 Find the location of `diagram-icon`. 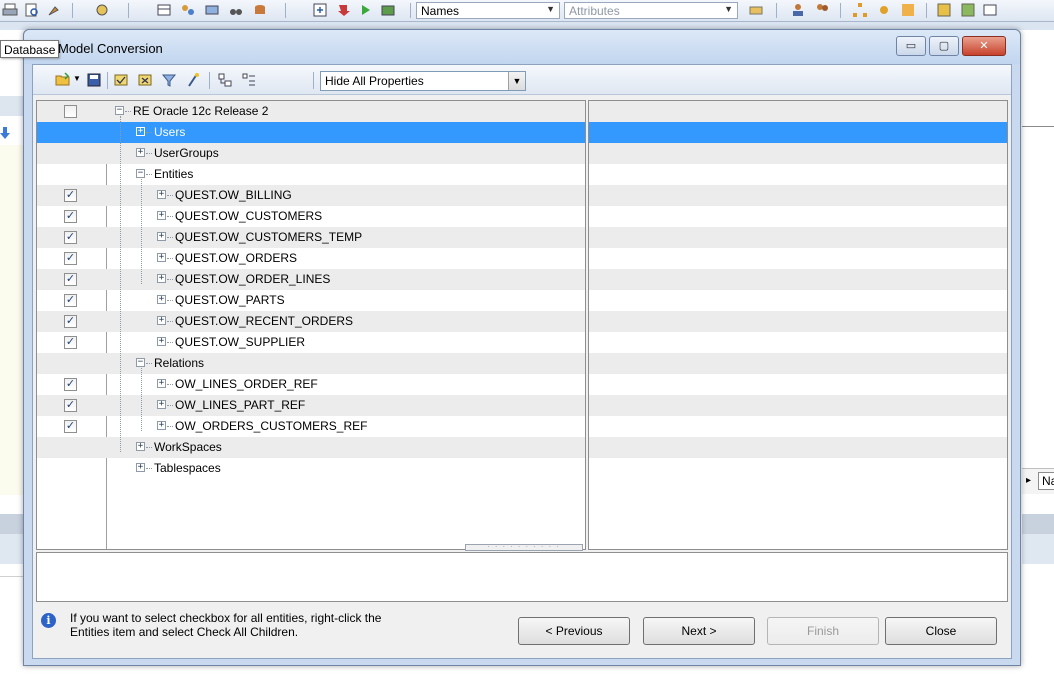

diagram-icon is located at coordinates (968, 10).